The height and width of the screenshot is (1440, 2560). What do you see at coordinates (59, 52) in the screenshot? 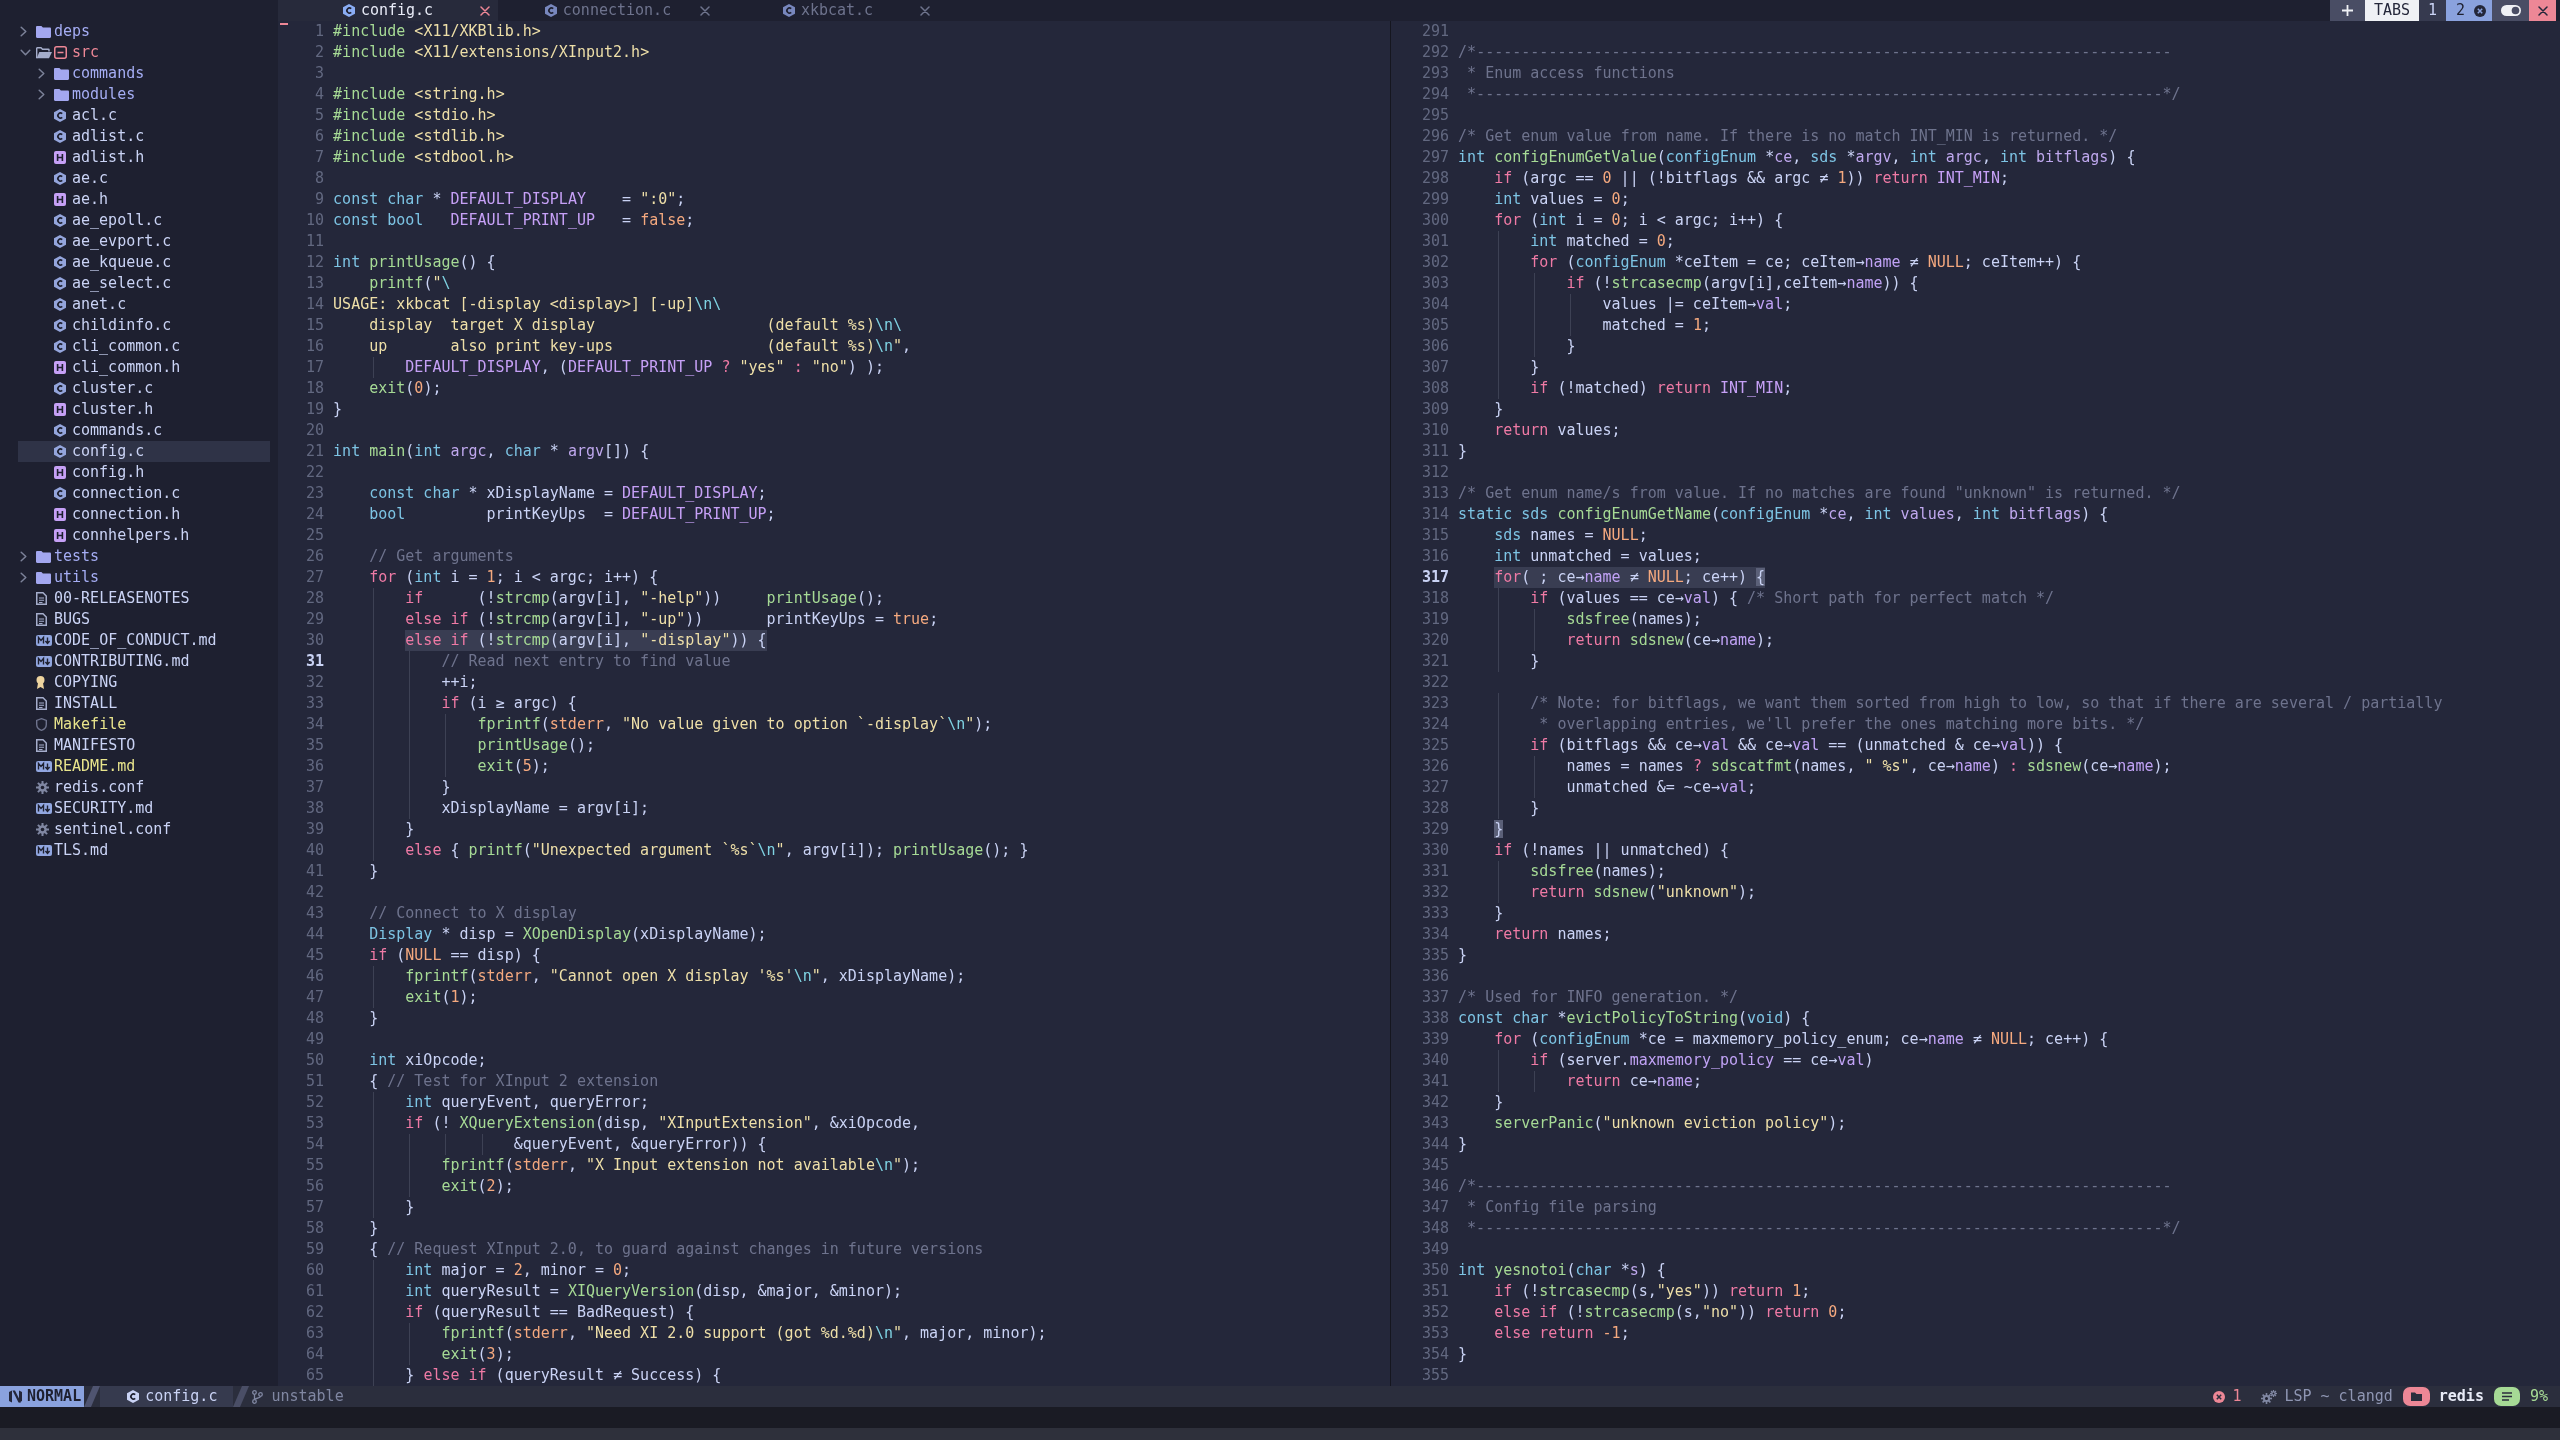
I see `file-tree-item: src` at bounding box center [59, 52].